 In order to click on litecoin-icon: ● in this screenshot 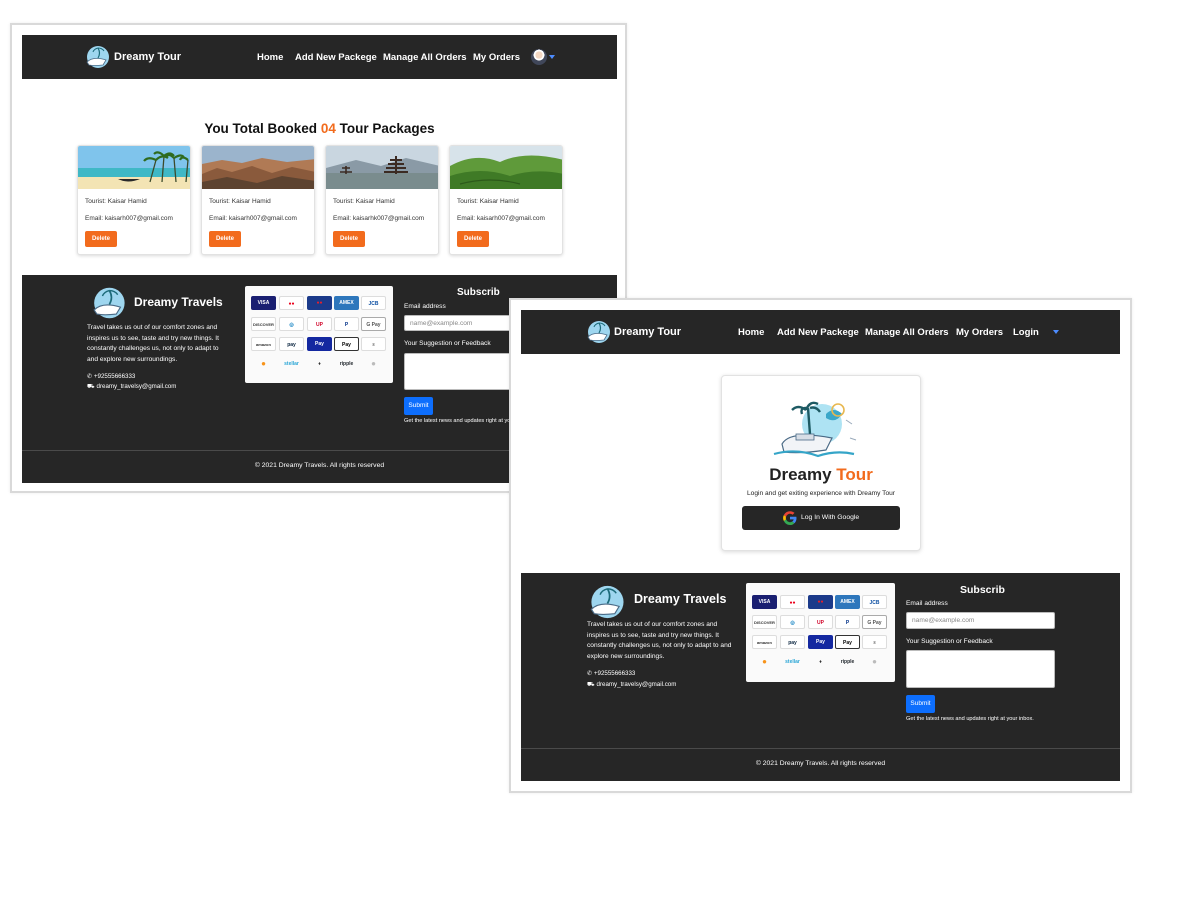, I will do `click(373, 363)`.